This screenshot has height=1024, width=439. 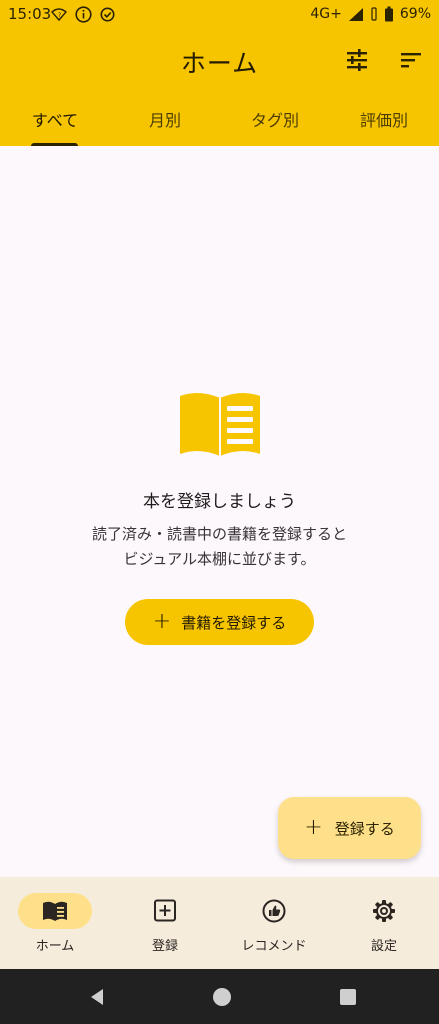 What do you see at coordinates (374, 14) in the screenshot?
I see `vibrate-icon` at bounding box center [374, 14].